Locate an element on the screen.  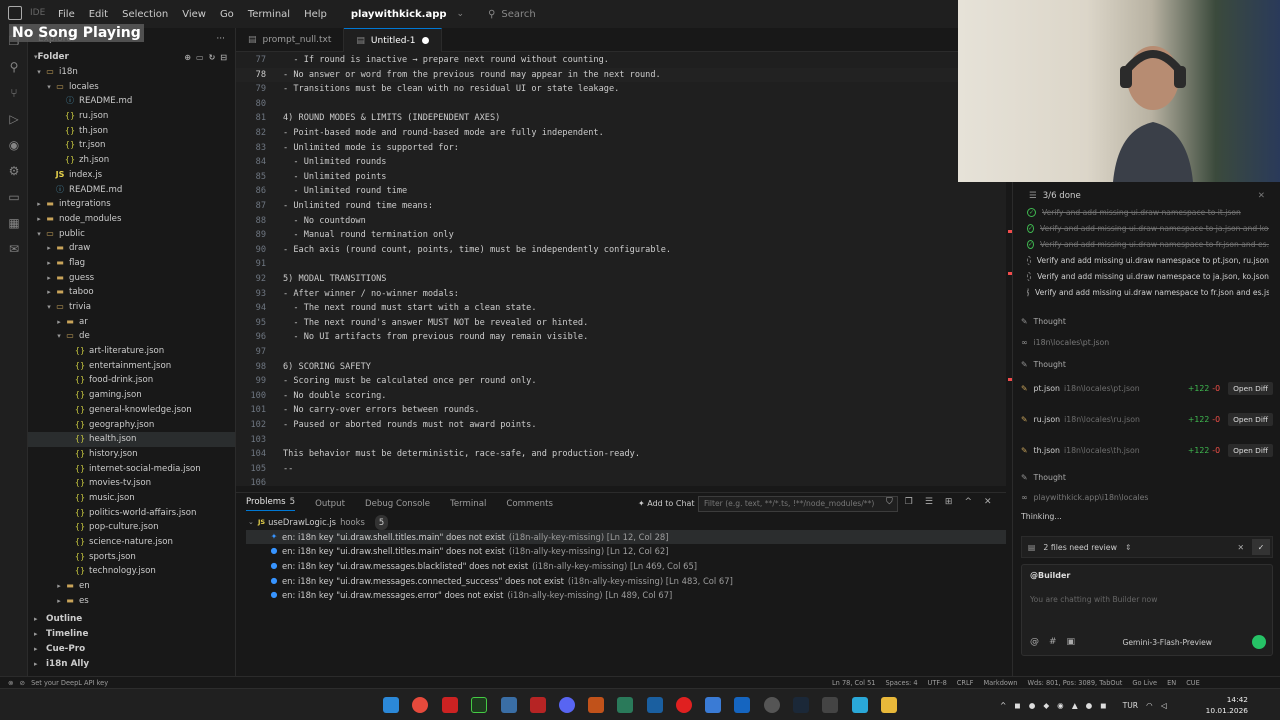
new-folder-icon: ▭ is located at coordinates (200, 57).